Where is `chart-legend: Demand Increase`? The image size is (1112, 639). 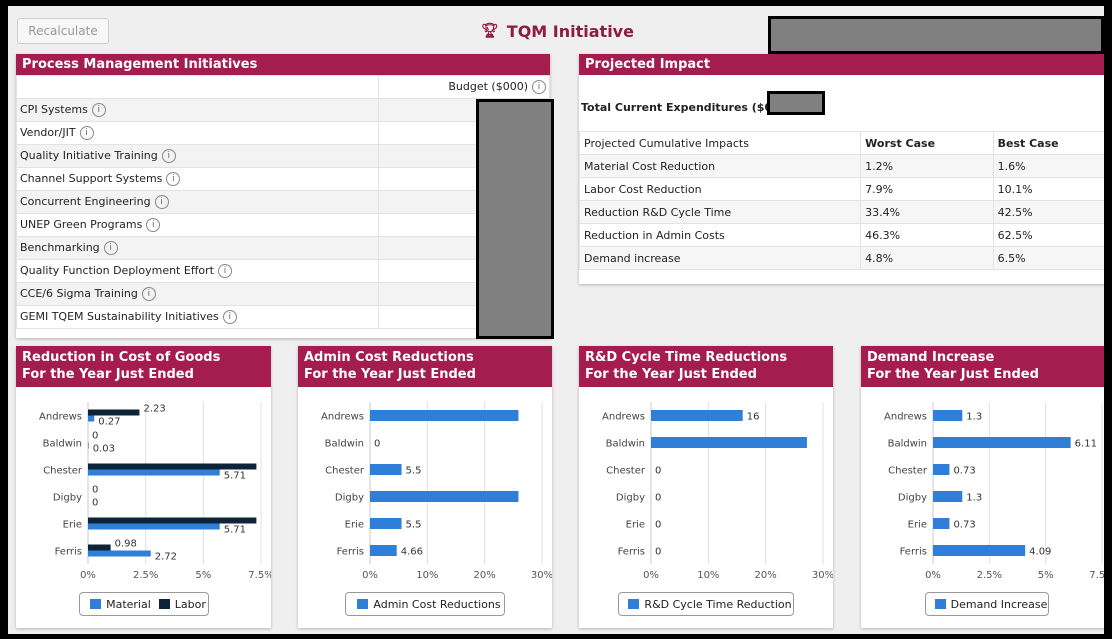 chart-legend: Demand Increase is located at coordinates (987, 604).